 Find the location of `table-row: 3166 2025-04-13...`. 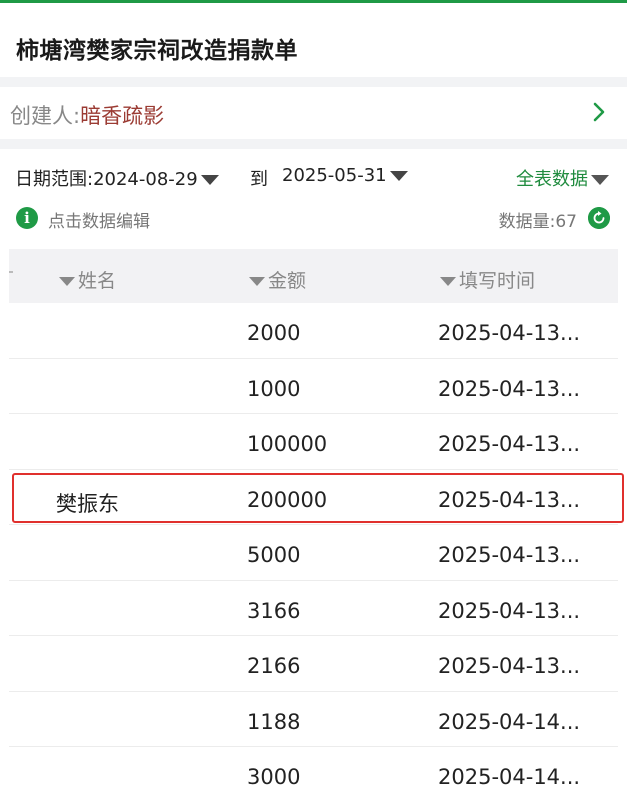

table-row: 3166 2025-04-13... is located at coordinates (313, 608).